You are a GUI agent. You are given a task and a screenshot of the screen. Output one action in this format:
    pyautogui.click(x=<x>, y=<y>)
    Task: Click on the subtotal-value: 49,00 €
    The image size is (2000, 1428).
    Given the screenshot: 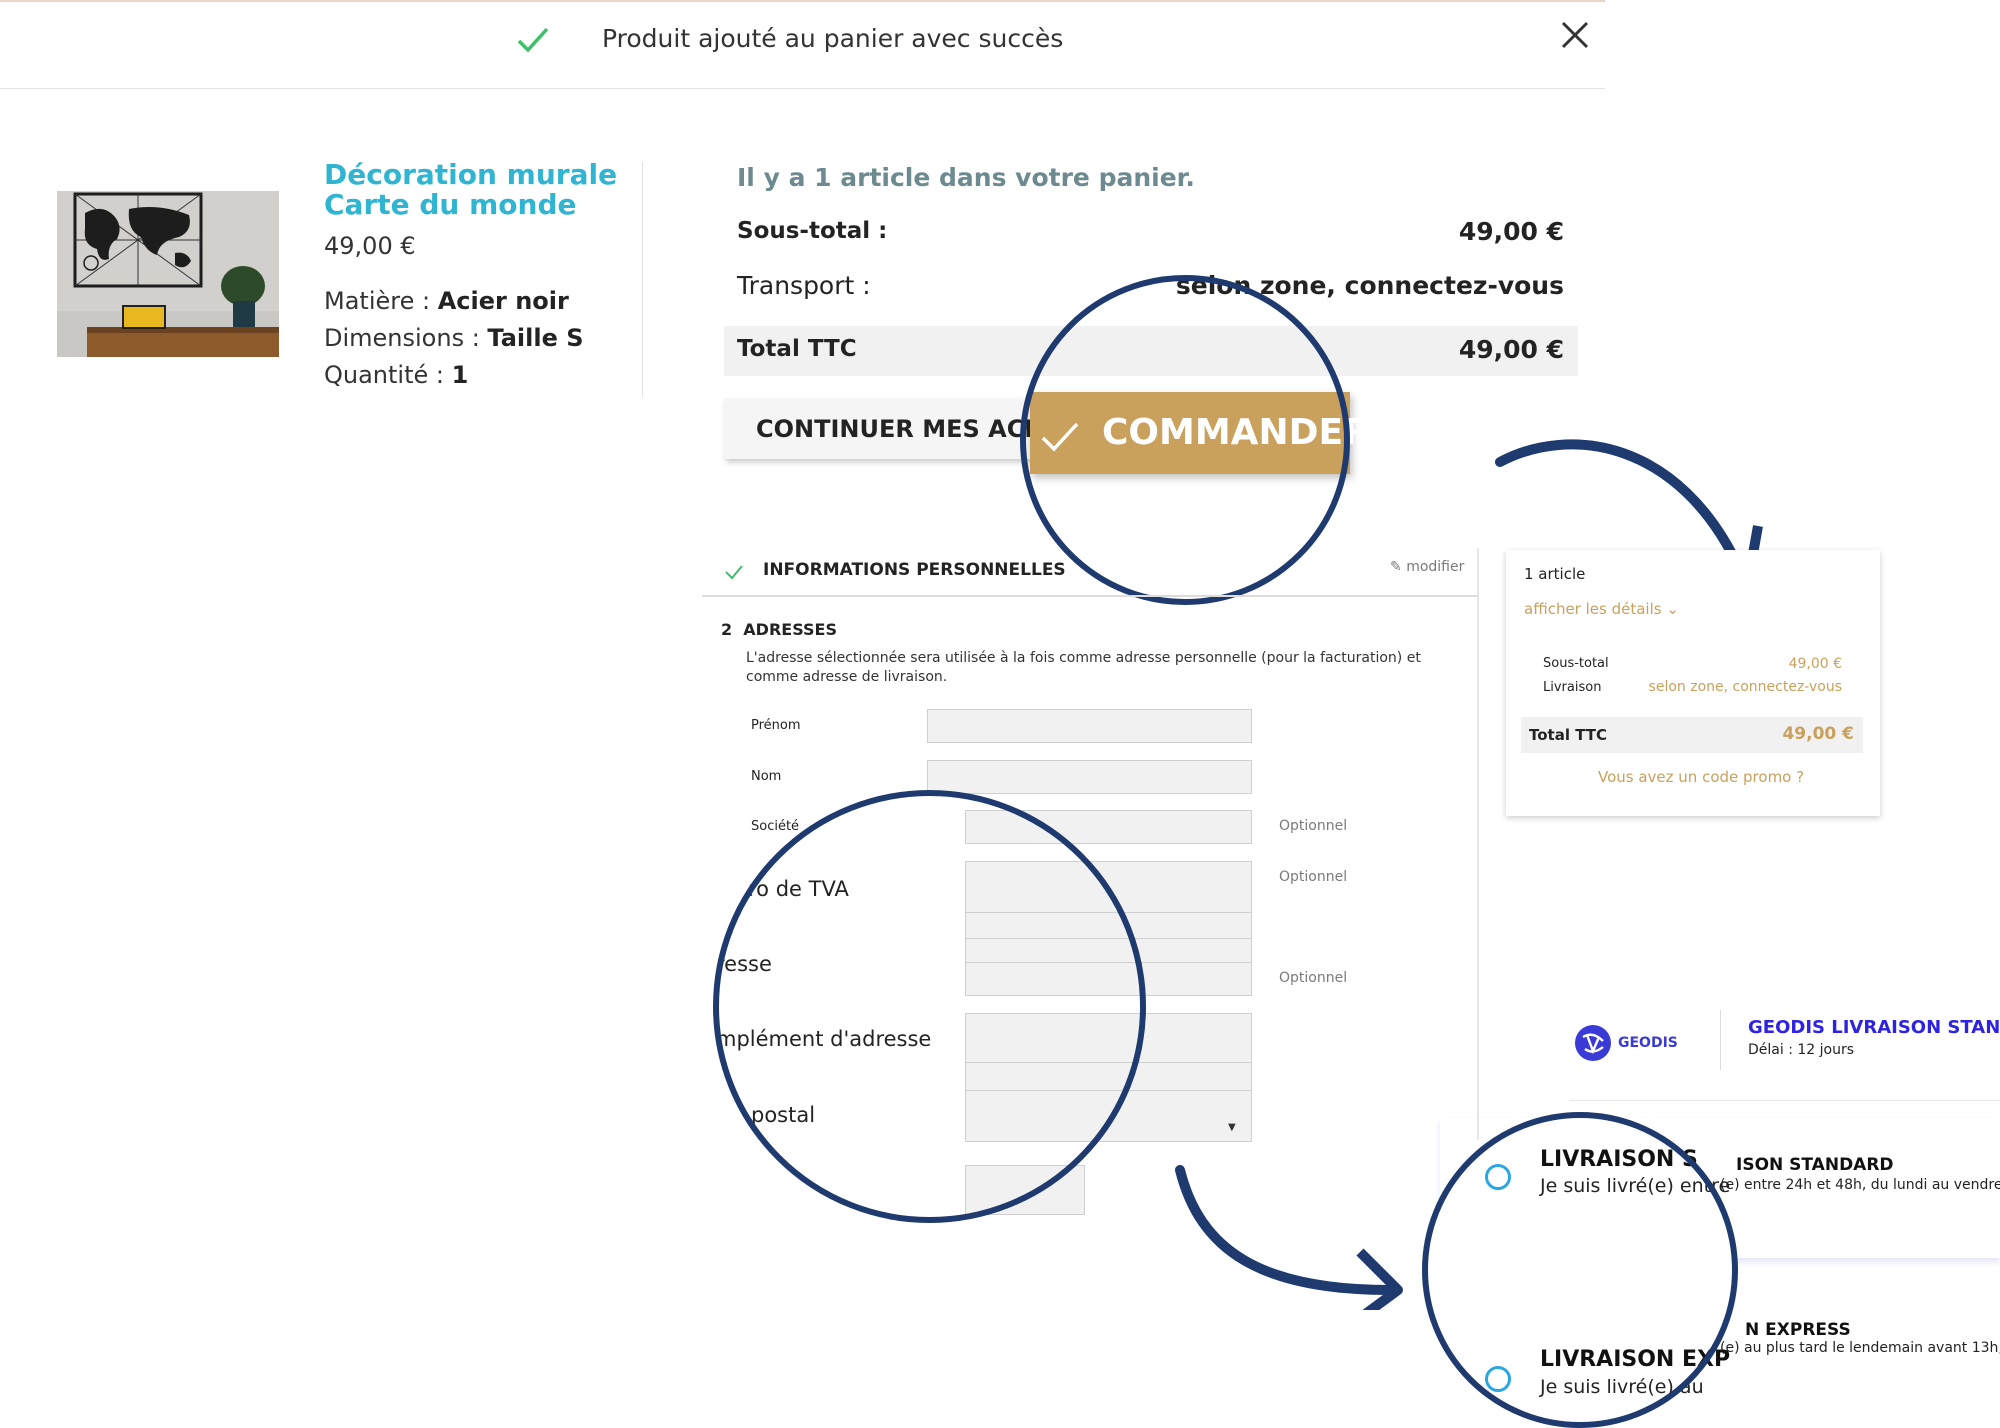 What is the action you would take?
    pyautogui.click(x=1511, y=231)
    